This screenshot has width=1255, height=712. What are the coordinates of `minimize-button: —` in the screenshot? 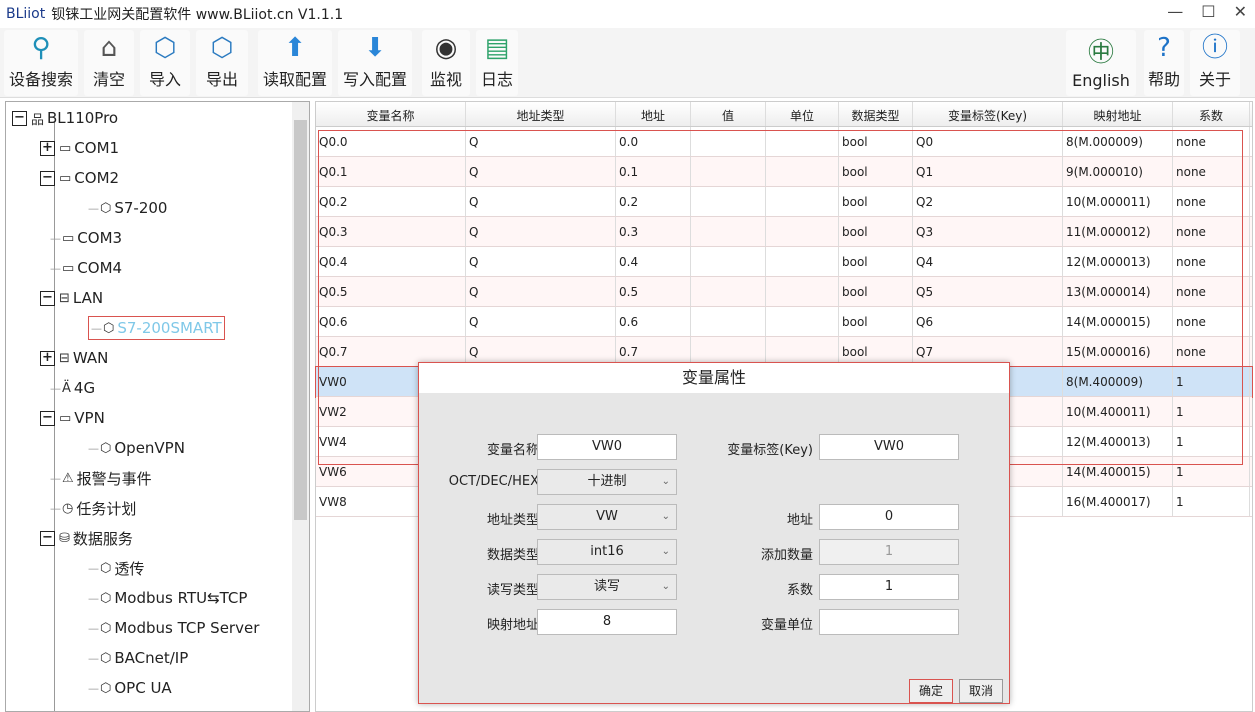 It's located at (1175, 11).